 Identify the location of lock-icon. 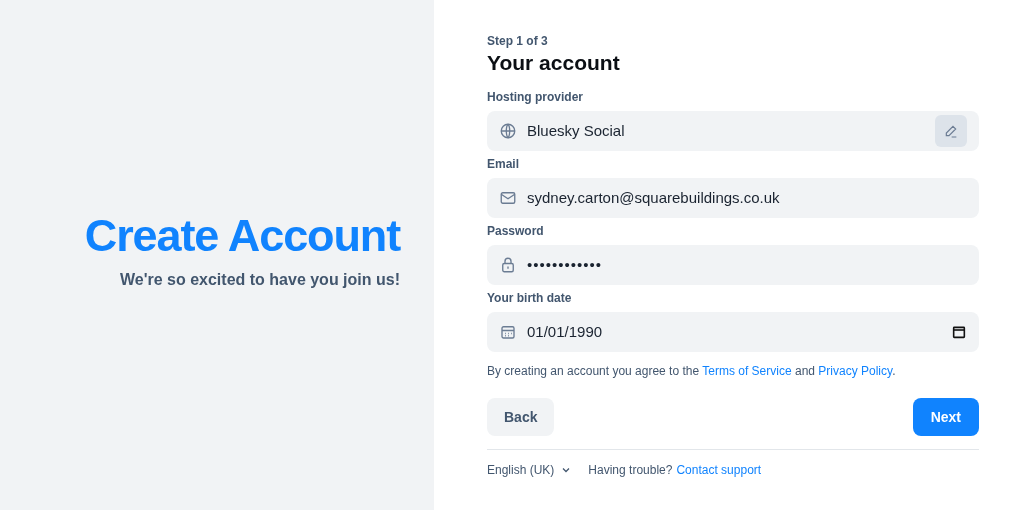
(508, 265).